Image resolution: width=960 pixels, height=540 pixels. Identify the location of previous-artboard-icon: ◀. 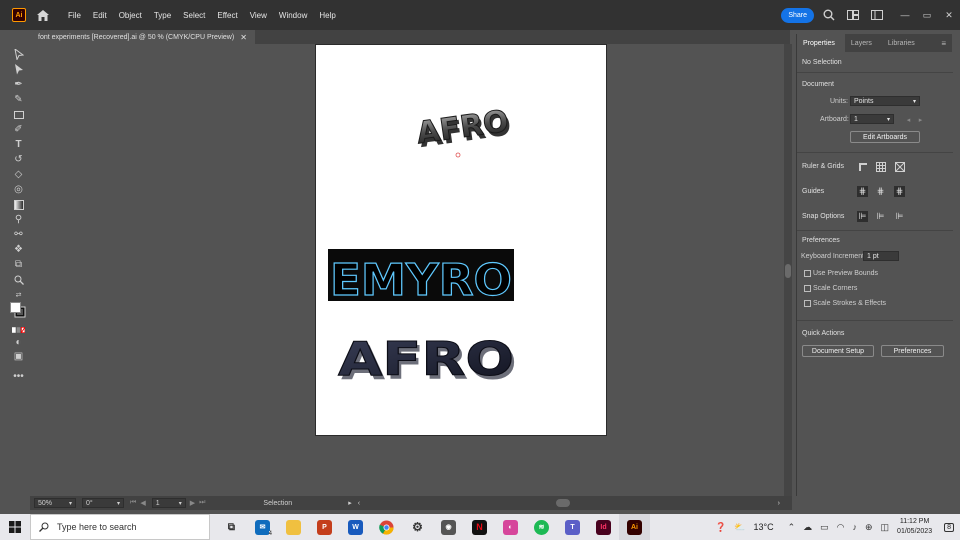
(142, 503).